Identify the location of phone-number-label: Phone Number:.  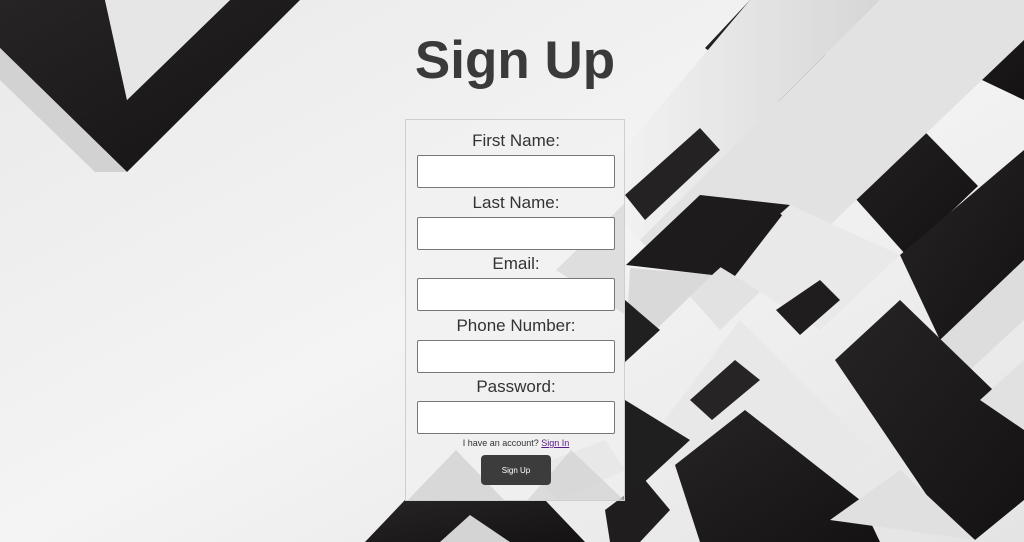
(516, 325).